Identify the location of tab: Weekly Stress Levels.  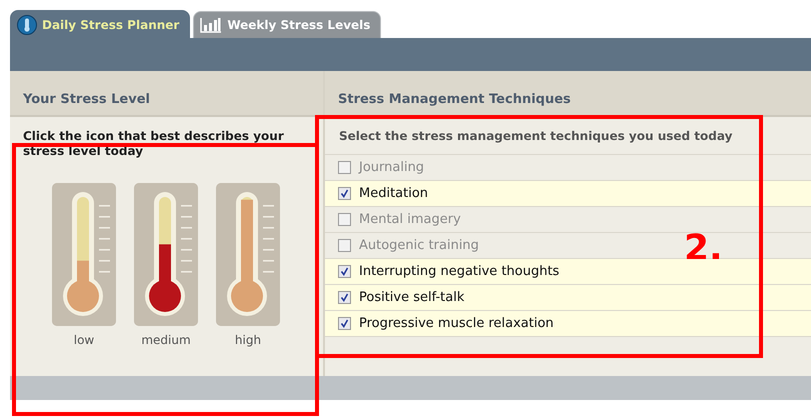
(287, 24).